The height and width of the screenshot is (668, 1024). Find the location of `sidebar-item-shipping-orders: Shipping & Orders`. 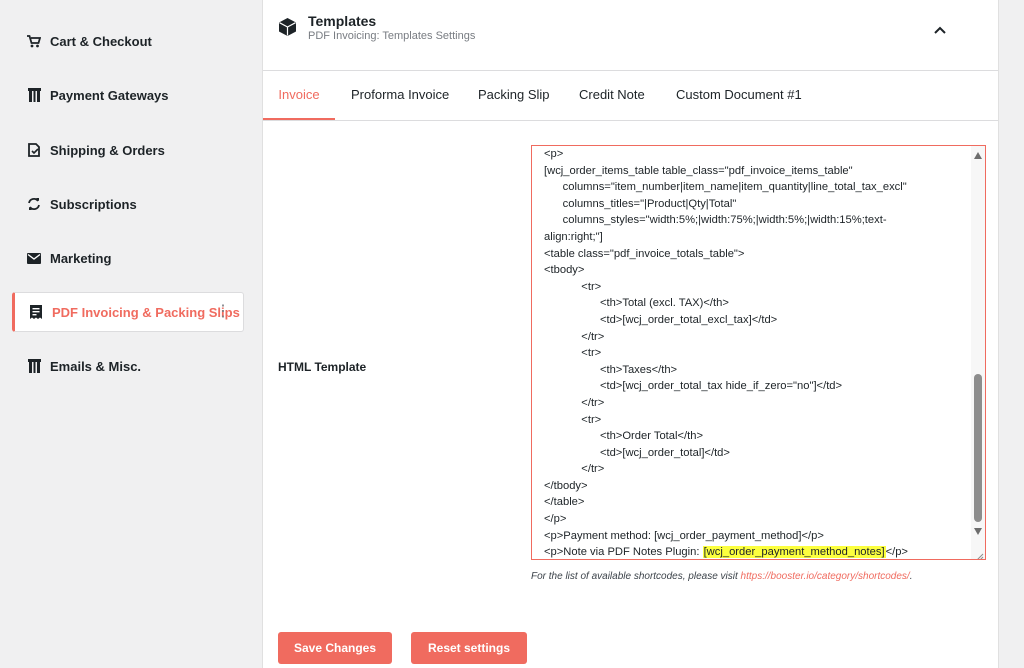

sidebar-item-shipping-orders: Shipping & Orders is located at coordinates (128, 150).